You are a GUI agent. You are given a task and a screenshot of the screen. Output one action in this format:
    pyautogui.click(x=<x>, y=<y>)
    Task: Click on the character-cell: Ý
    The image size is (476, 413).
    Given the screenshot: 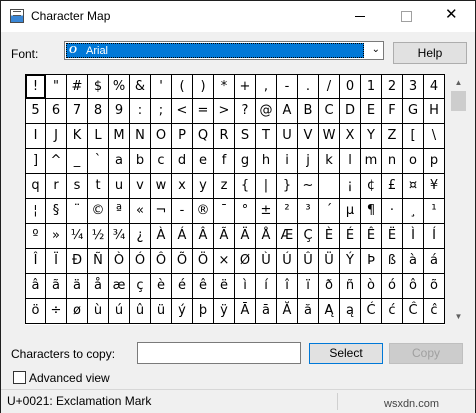 What is the action you would take?
    pyautogui.click(x=350, y=261)
    